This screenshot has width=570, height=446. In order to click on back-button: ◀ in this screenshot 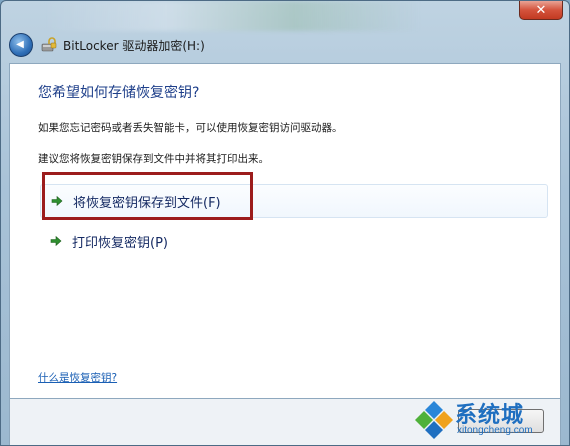, I will do `click(21, 45)`.